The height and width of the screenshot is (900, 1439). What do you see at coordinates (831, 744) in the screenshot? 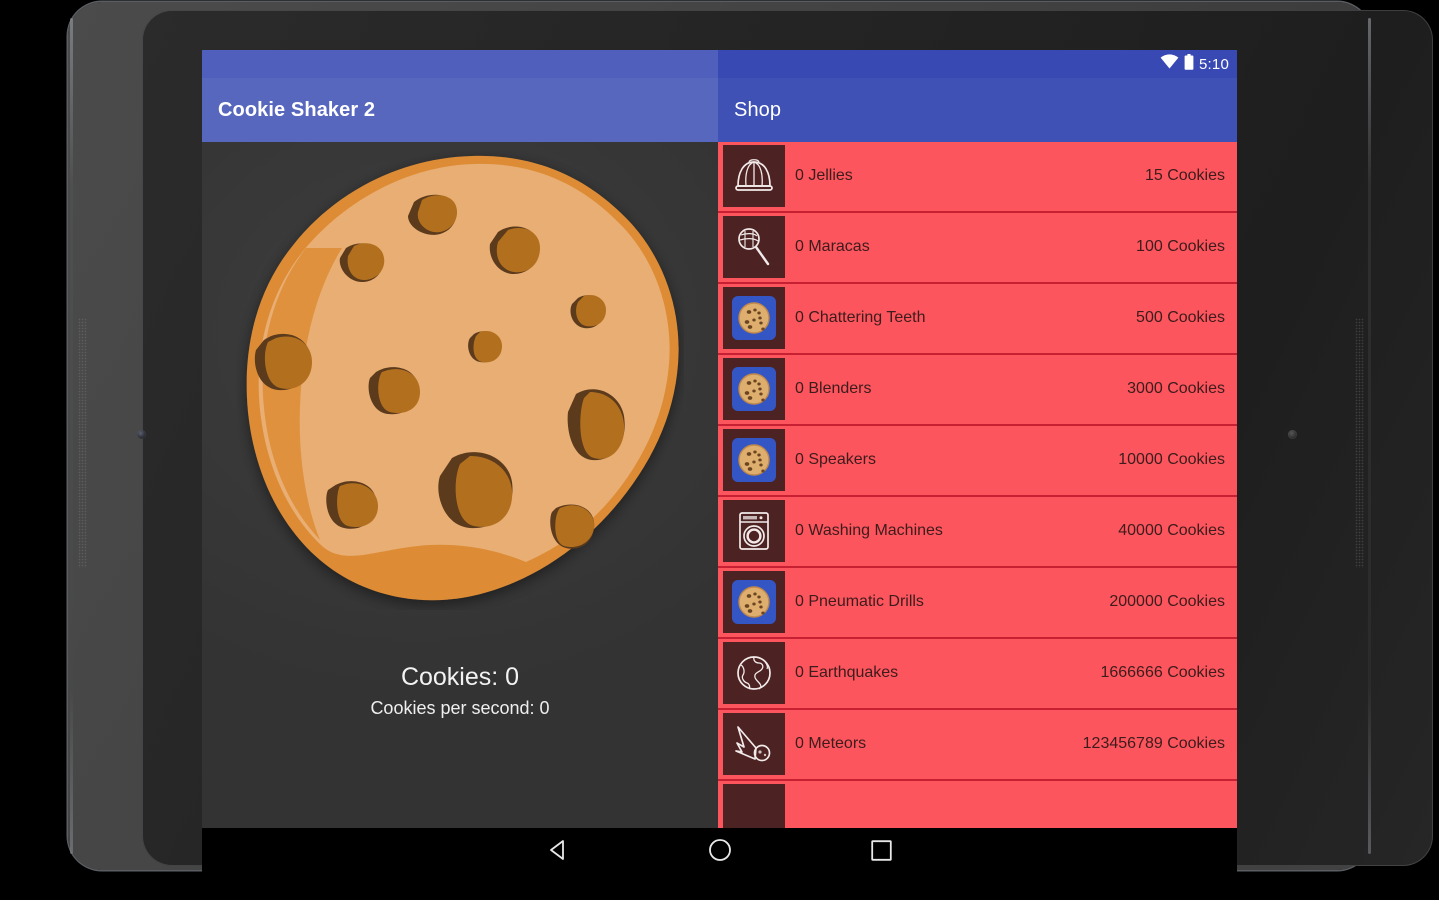
I see `shop-row-label: 0 Meteors` at bounding box center [831, 744].